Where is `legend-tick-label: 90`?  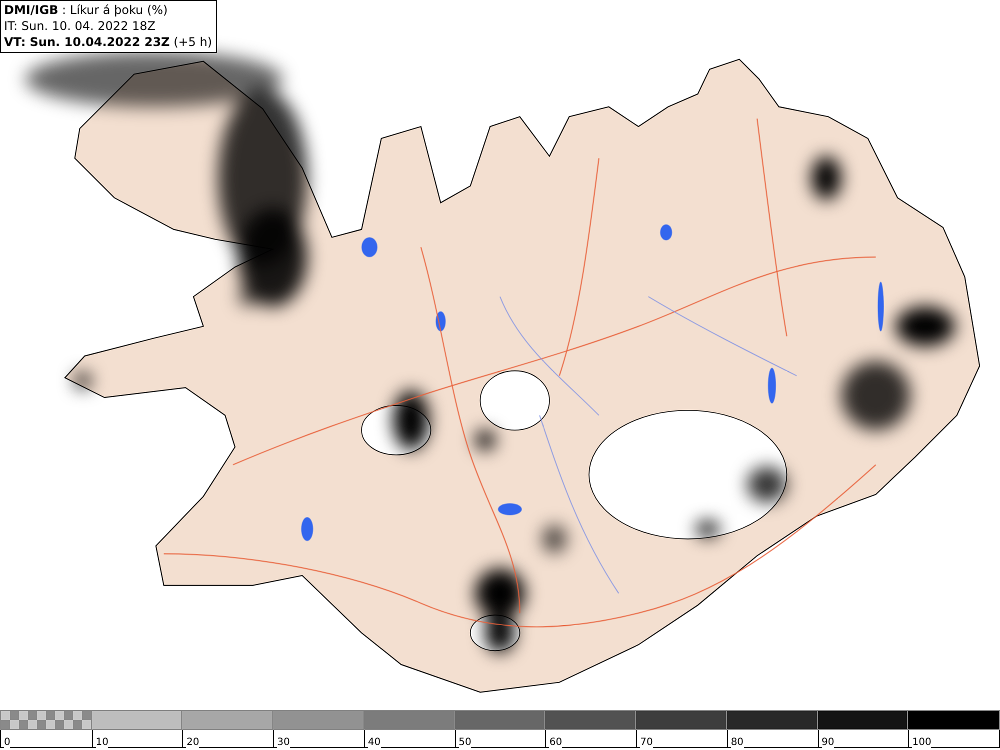
legend-tick-label: 90 is located at coordinates (828, 743).